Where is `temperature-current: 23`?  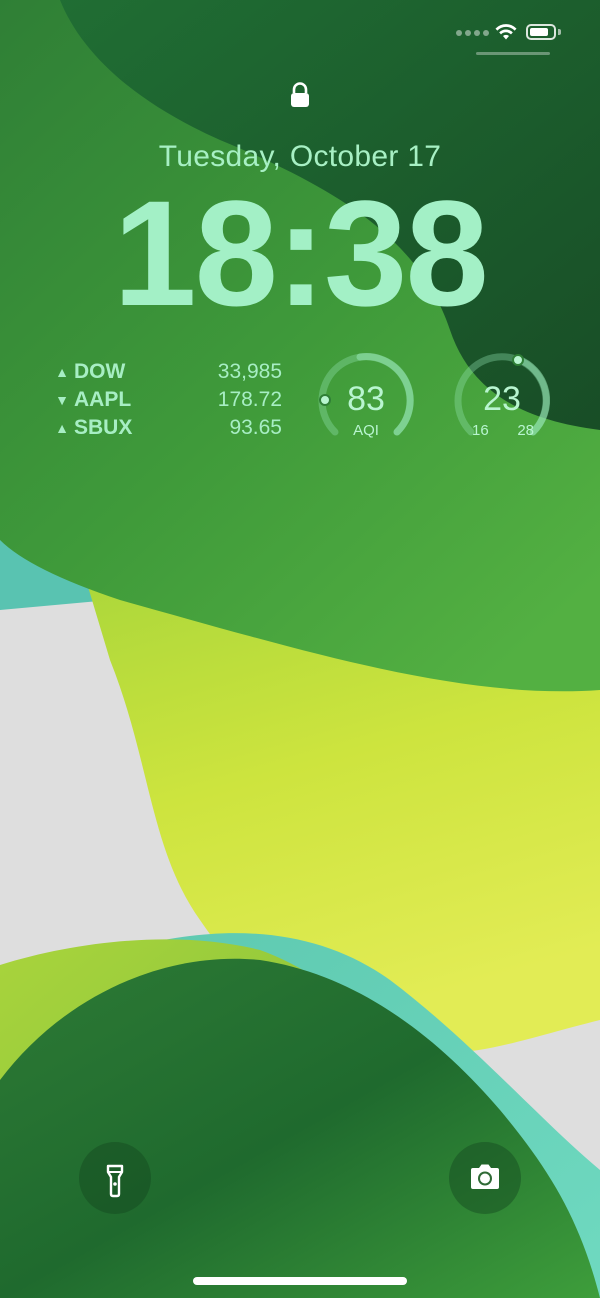
temperature-current: 23 is located at coordinates (502, 399).